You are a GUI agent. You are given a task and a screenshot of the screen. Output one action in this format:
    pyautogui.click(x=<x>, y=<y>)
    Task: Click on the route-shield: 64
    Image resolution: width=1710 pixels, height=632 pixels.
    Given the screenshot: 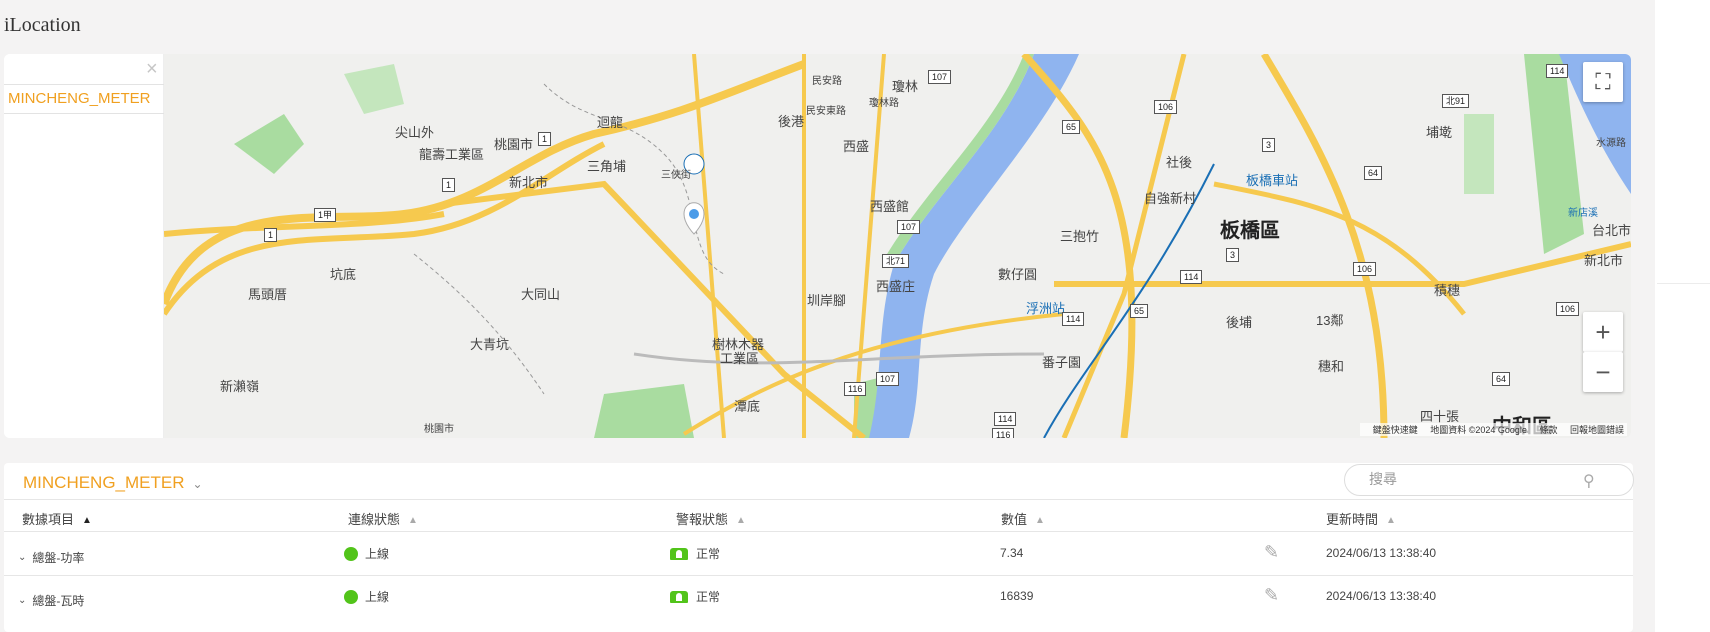 What is the action you would take?
    pyautogui.click(x=1501, y=379)
    